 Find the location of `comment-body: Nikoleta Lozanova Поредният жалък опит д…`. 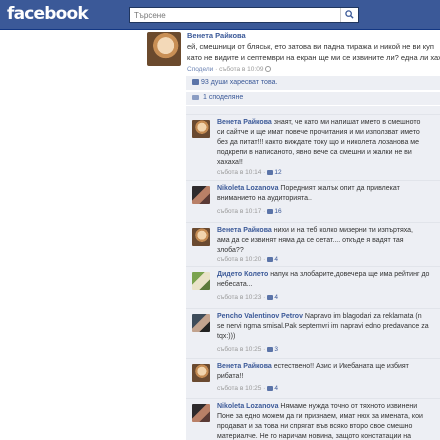

comment-body: Nikoleta Lozanova Поредният жалък опит д… is located at coordinates (328, 194).